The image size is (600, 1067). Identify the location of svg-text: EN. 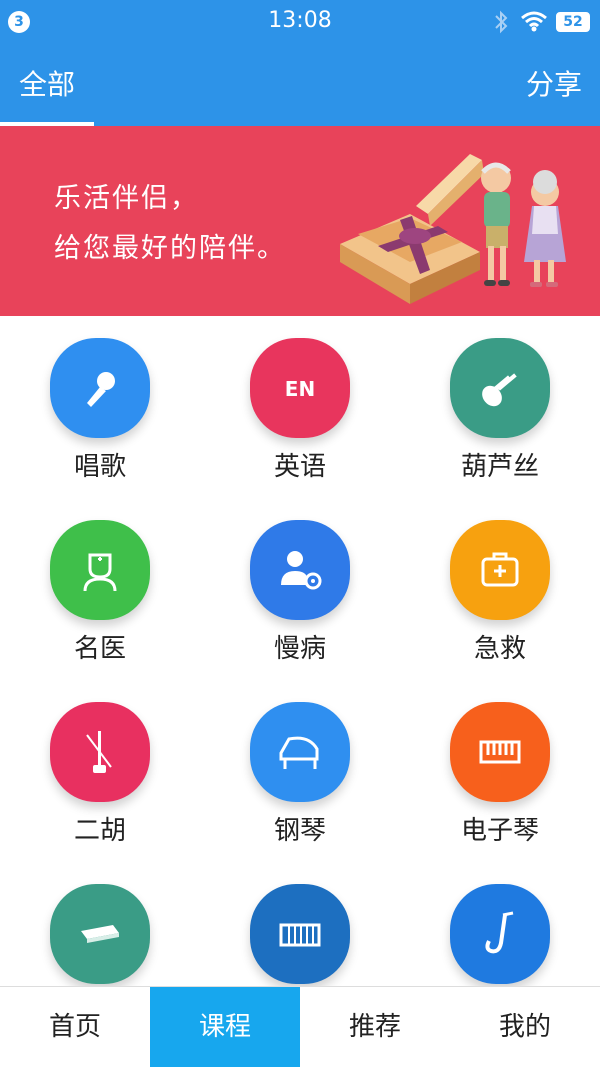
(300, 389).